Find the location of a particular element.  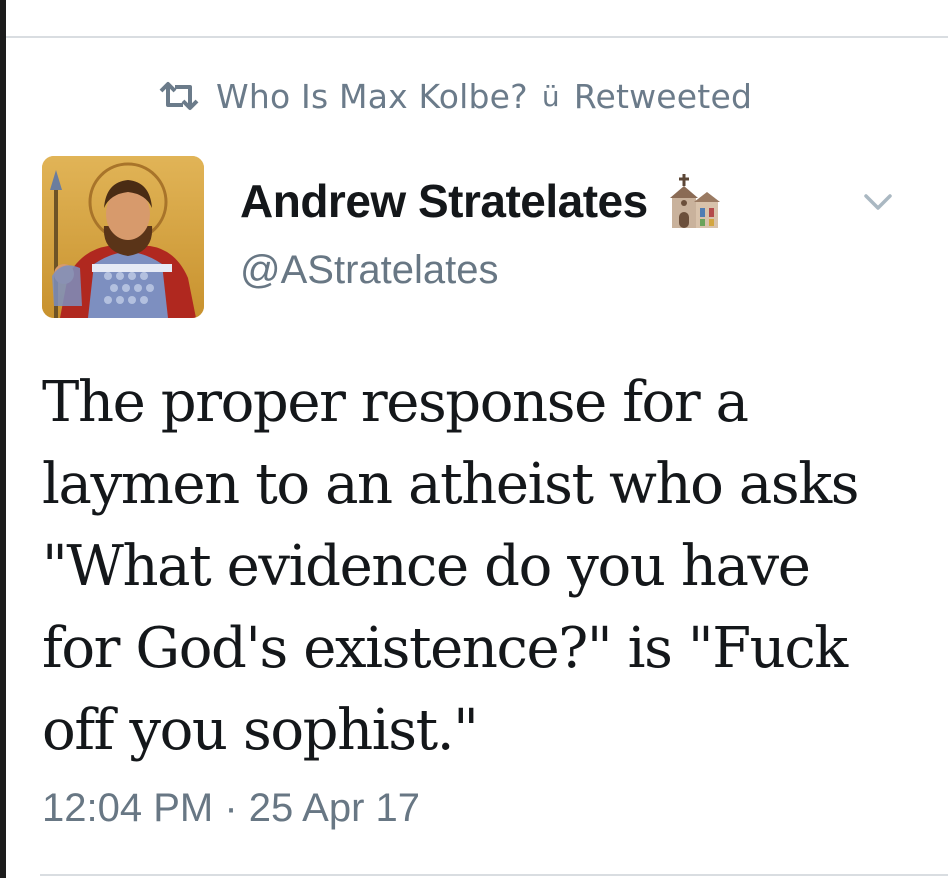

avatar is located at coordinates (123, 237).